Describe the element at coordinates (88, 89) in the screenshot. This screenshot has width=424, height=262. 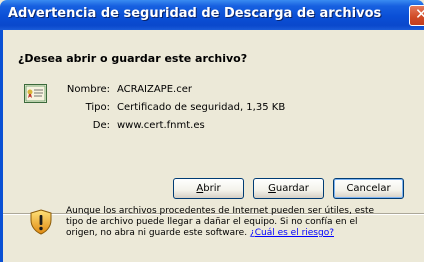
I see `field-label: Nombre:` at that location.